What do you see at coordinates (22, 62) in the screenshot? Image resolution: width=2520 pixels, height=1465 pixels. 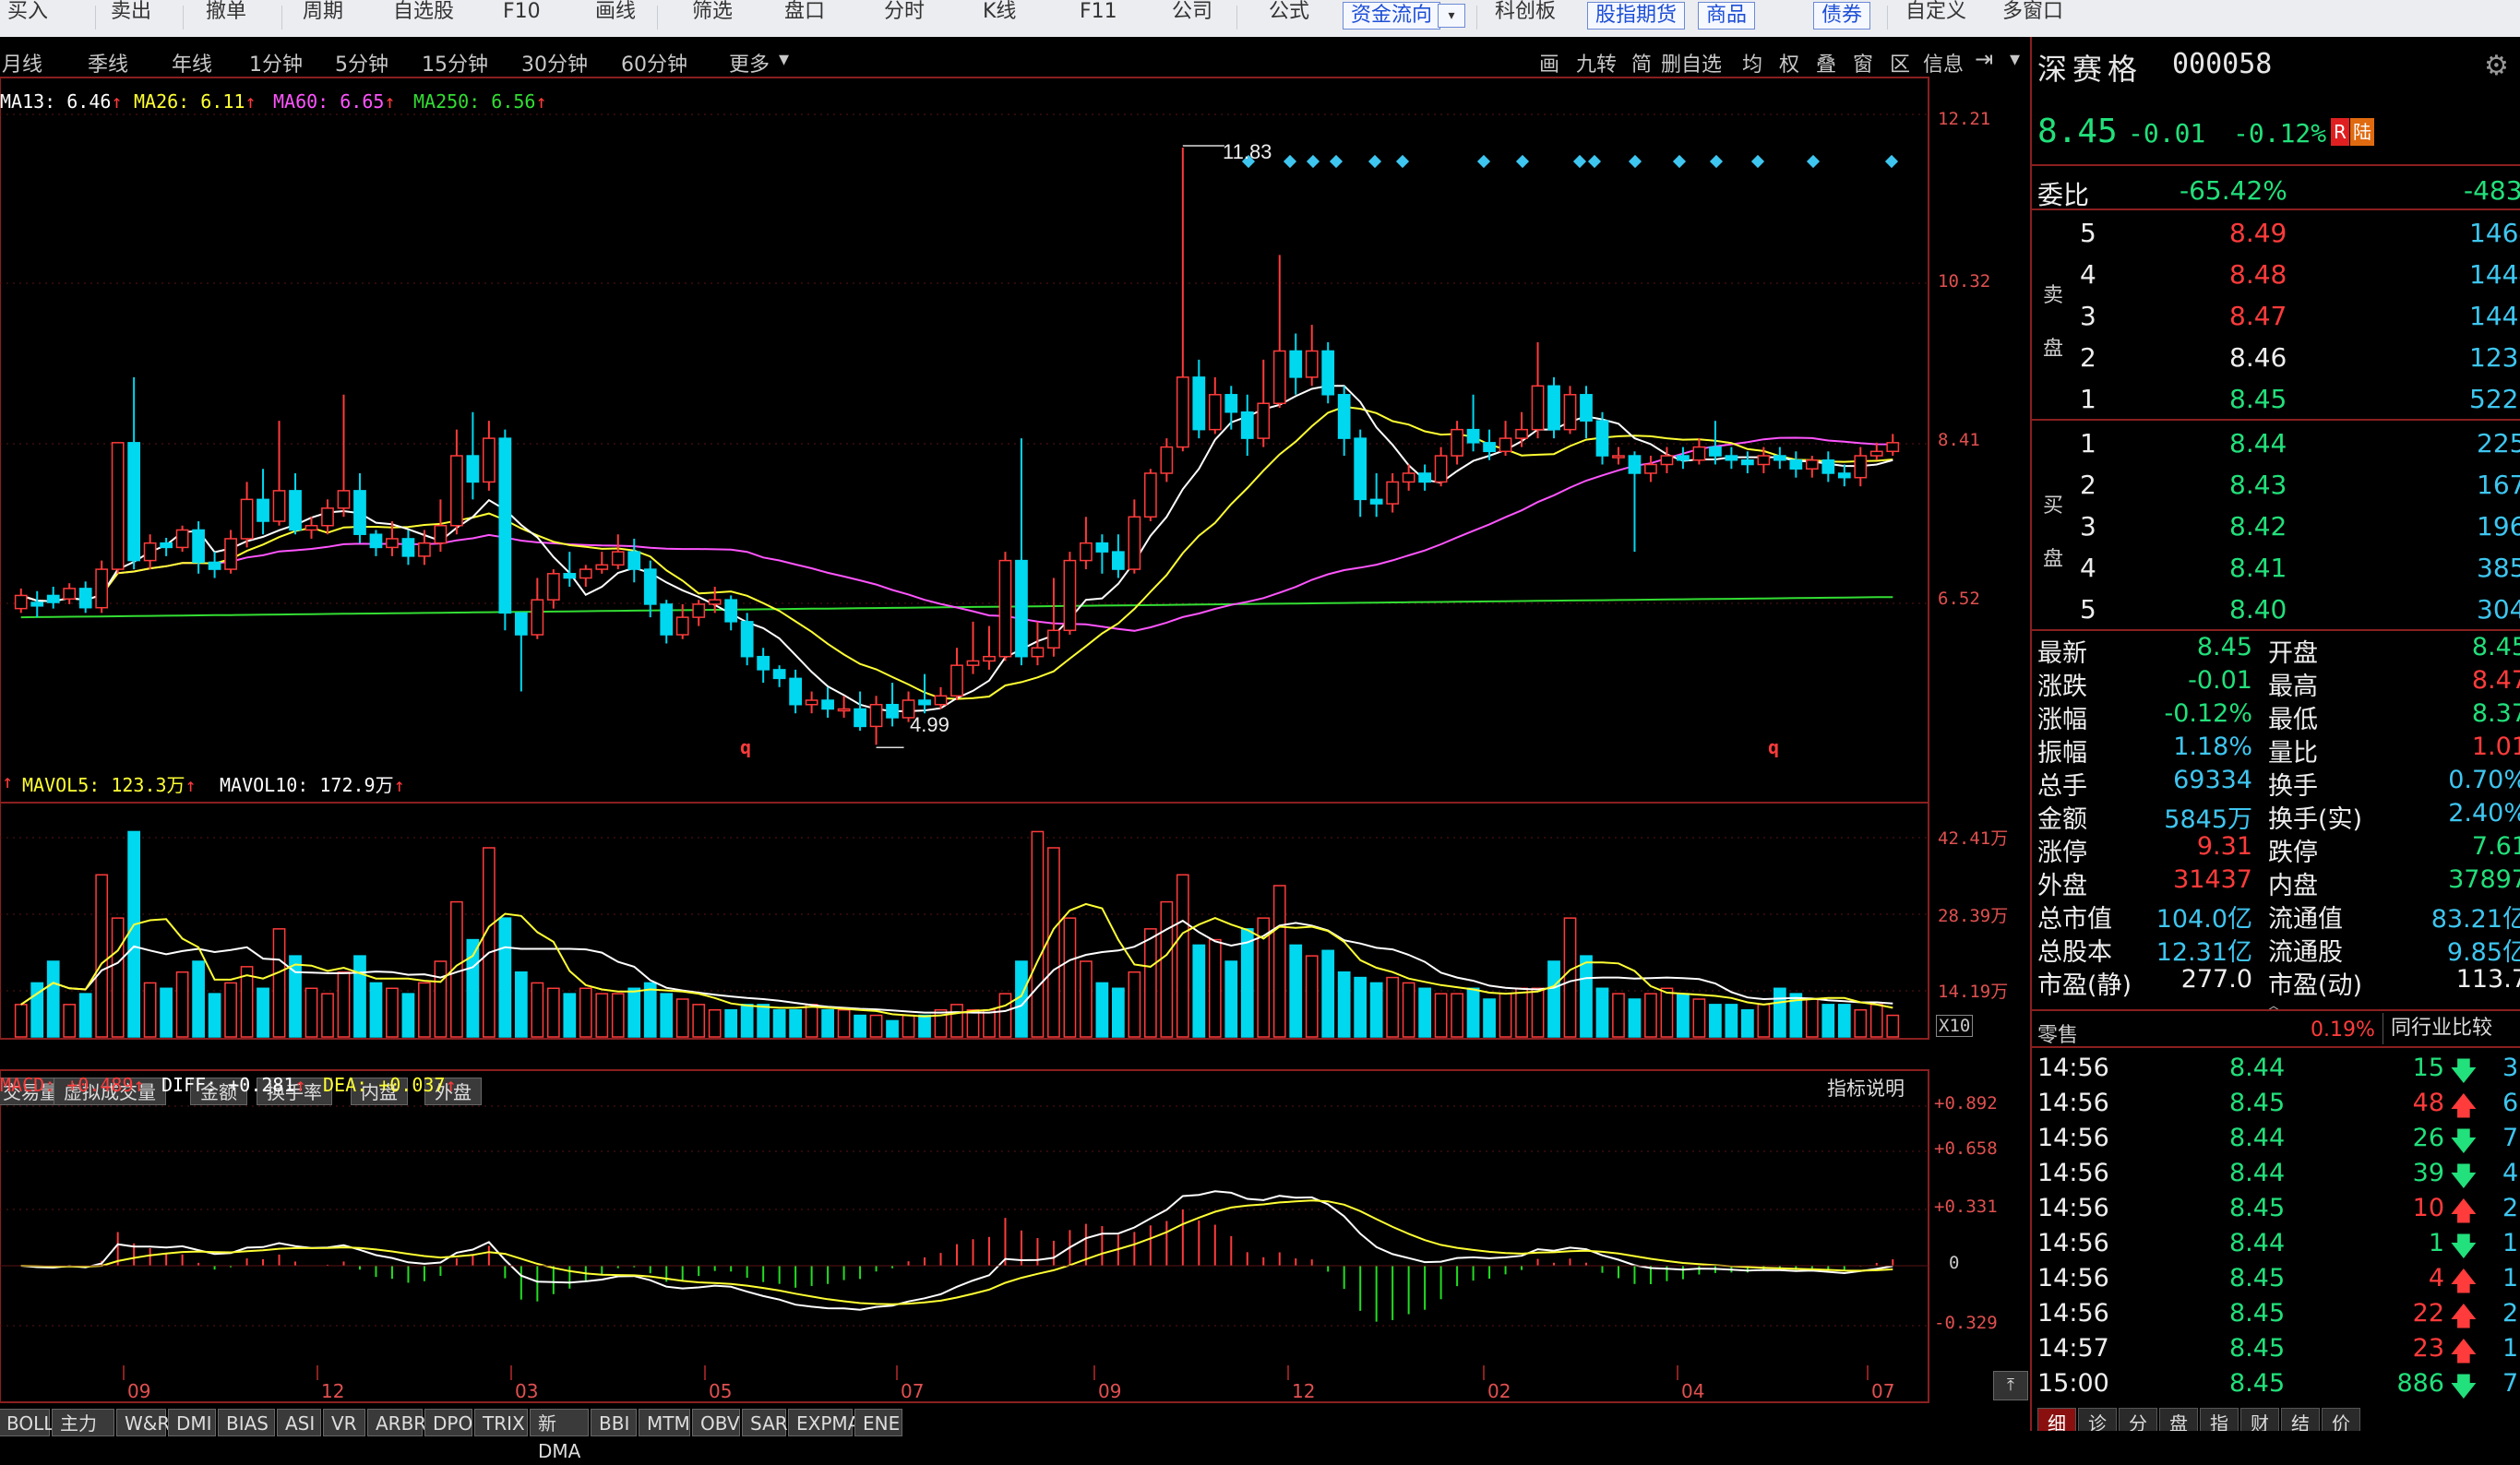 I see `period-tab-0: 月线` at bounding box center [22, 62].